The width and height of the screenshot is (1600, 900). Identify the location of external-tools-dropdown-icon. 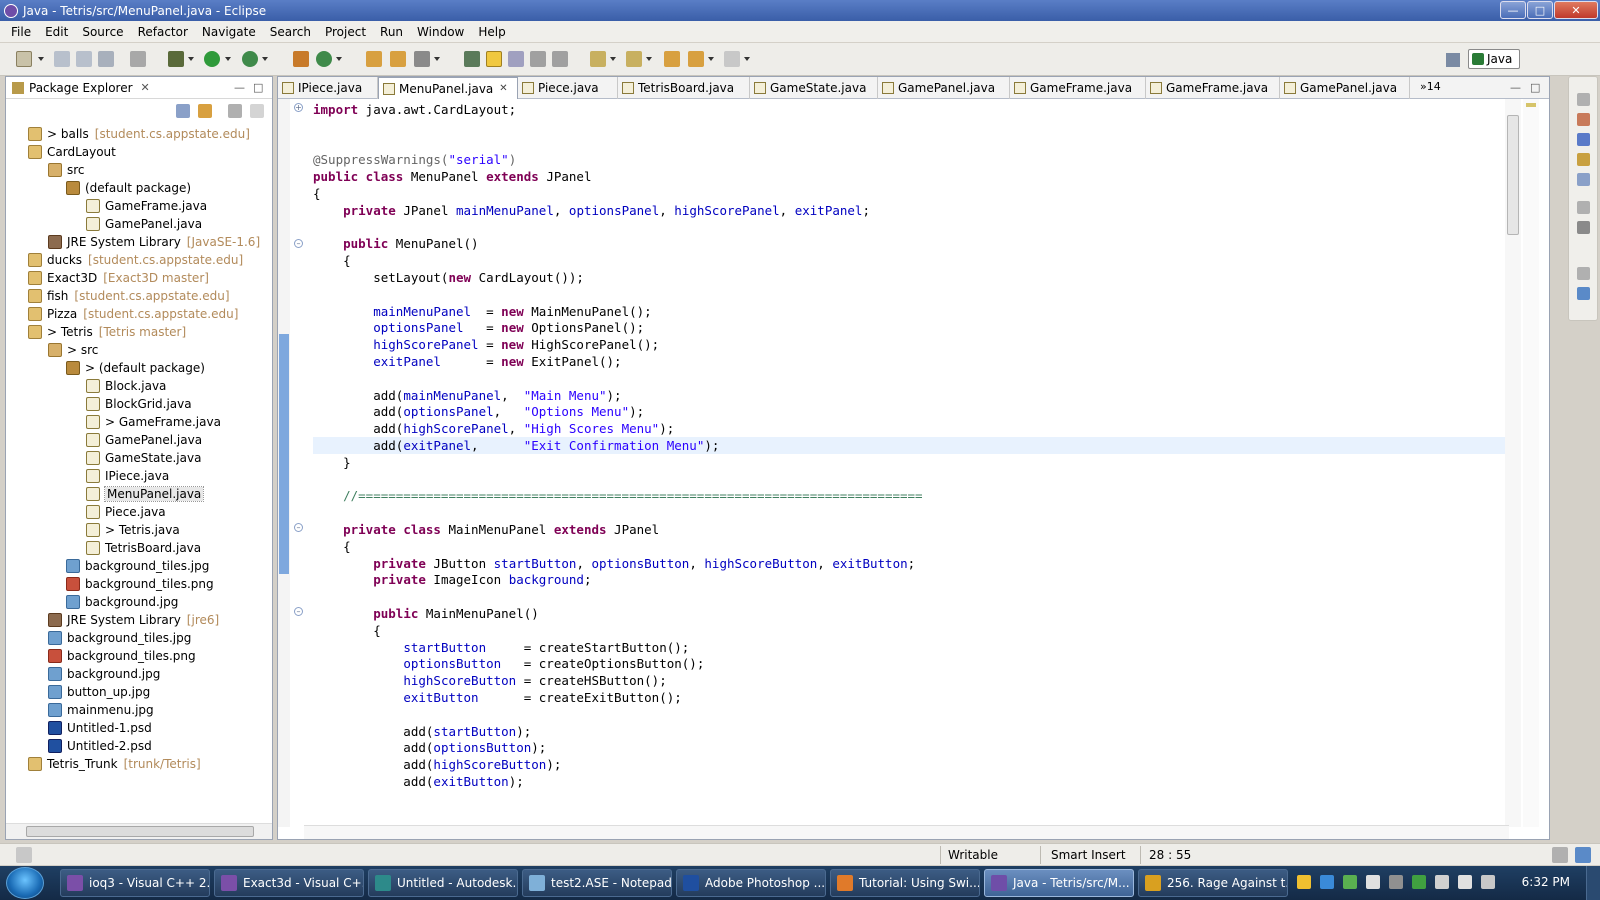
(265, 59).